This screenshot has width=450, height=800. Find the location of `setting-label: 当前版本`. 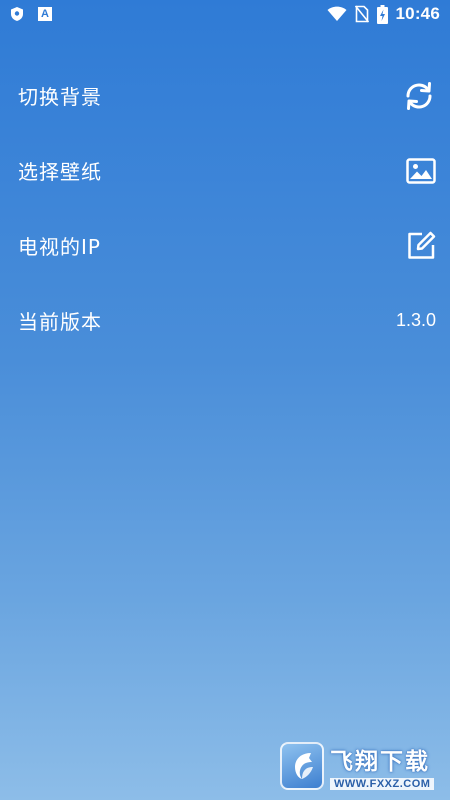

setting-label: 当前版本 is located at coordinates (60, 322).